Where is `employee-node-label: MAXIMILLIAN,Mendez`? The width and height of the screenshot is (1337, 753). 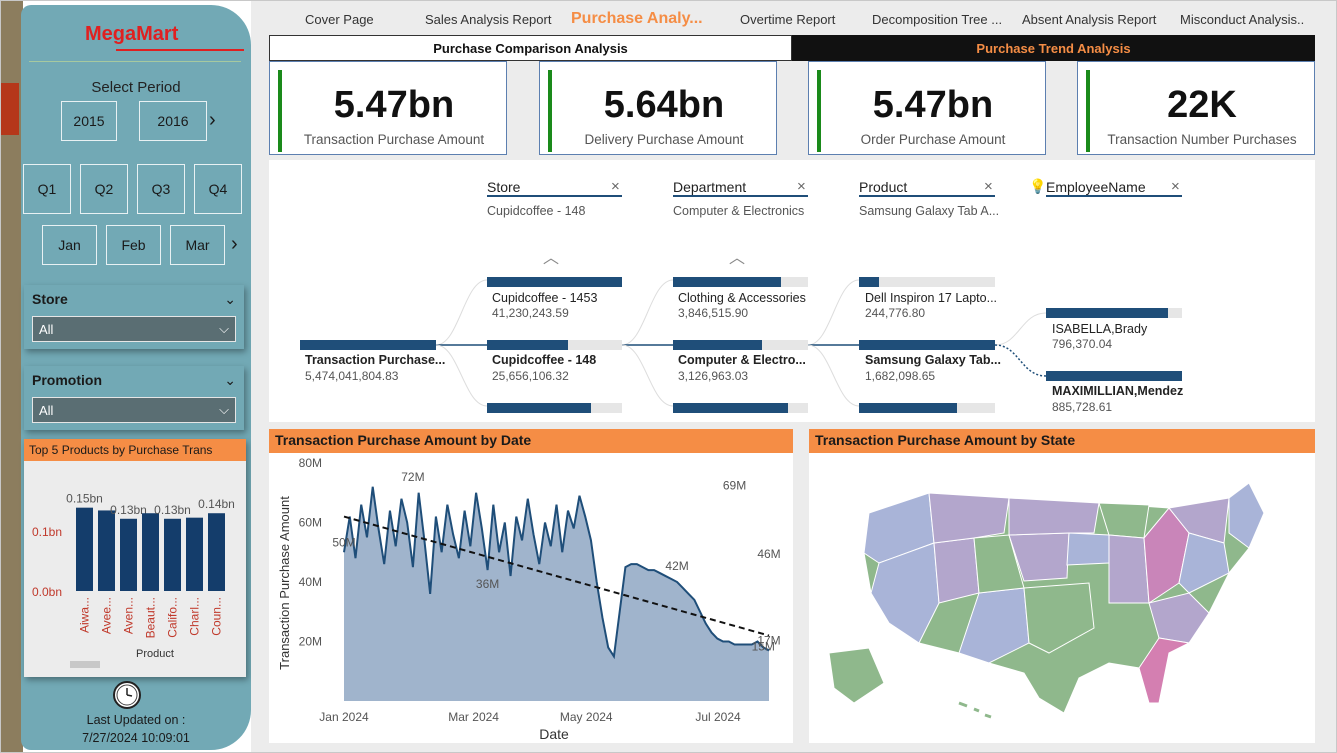 employee-node-label: MAXIMILLIAN,Mendez is located at coordinates (1118, 391).